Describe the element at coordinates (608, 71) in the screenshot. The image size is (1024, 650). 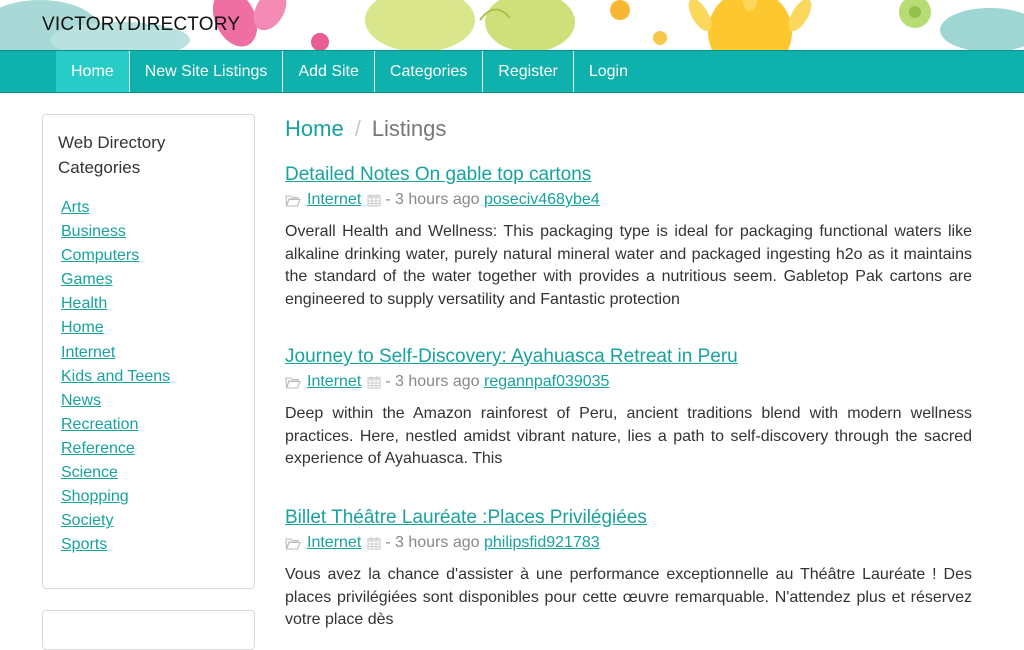
I see `nav-login: Login` at that location.